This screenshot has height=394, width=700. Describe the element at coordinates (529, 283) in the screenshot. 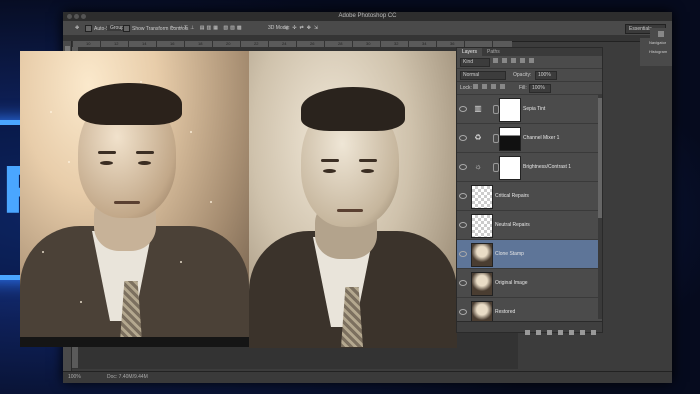

I see `layer-original-image: Original Image` at that location.